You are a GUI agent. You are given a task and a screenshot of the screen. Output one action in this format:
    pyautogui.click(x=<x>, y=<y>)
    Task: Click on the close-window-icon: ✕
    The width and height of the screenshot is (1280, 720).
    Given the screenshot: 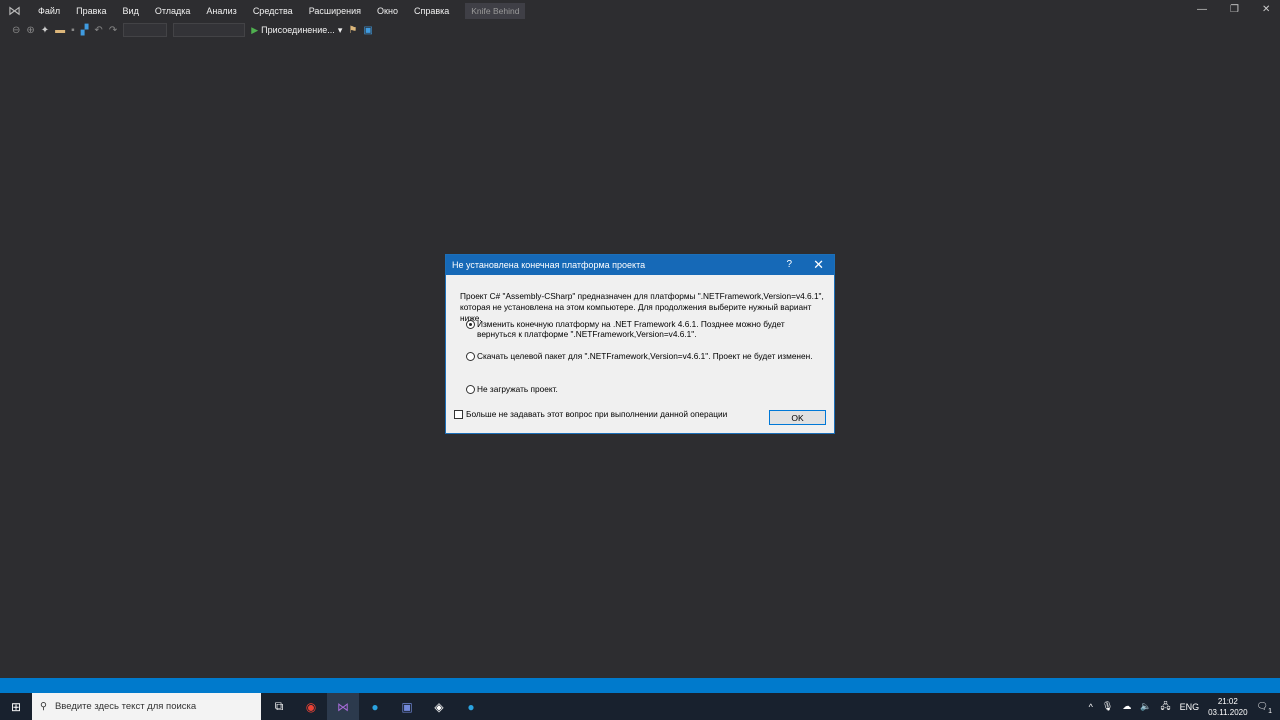 What is the action you would take?
    pyautogui.click(x=1266, y=9)
    